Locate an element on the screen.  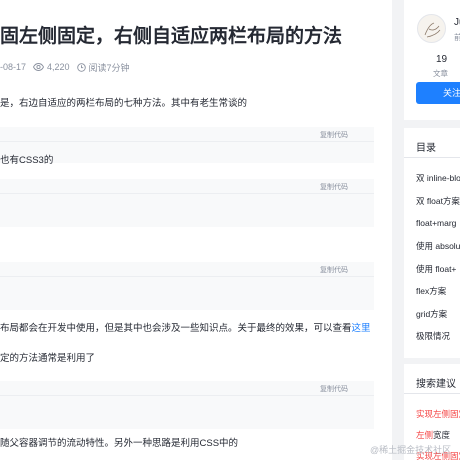
avatar-sketch-icon is located at coordinates (432, 30).